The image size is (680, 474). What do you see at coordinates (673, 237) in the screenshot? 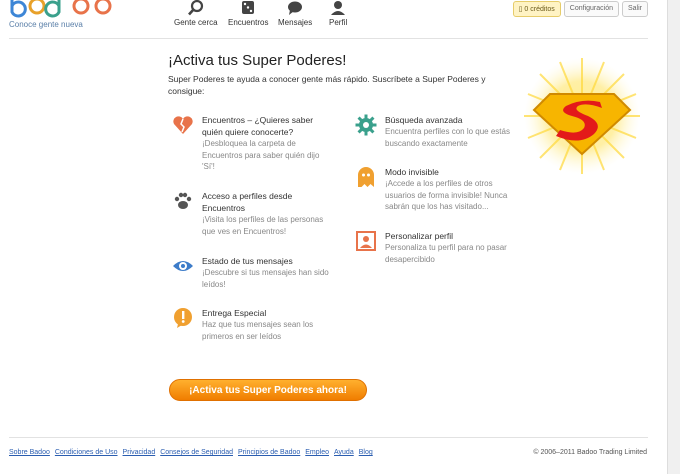
I see `vertical-scrollbar` at bounding box center [673, 237].